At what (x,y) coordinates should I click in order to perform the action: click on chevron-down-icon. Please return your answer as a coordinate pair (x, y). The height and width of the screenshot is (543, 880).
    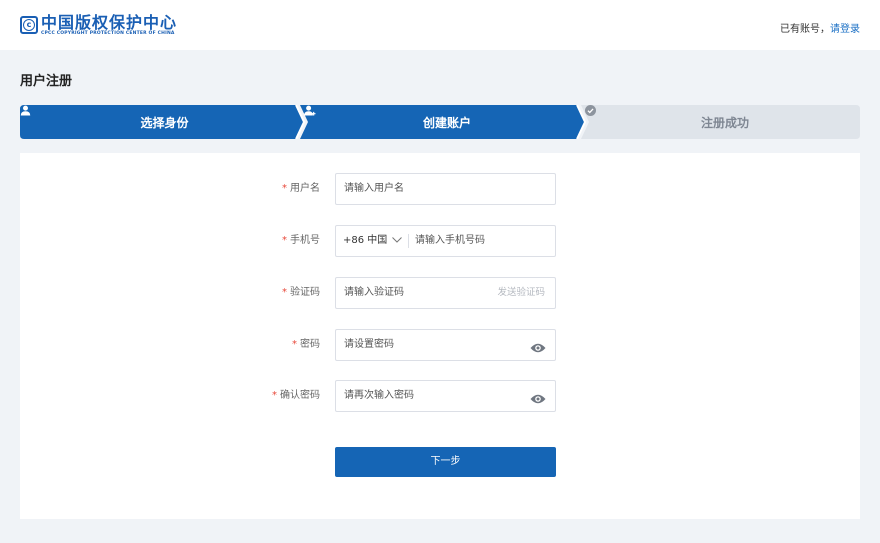
    Looking at the image, I should click on (397, 241).